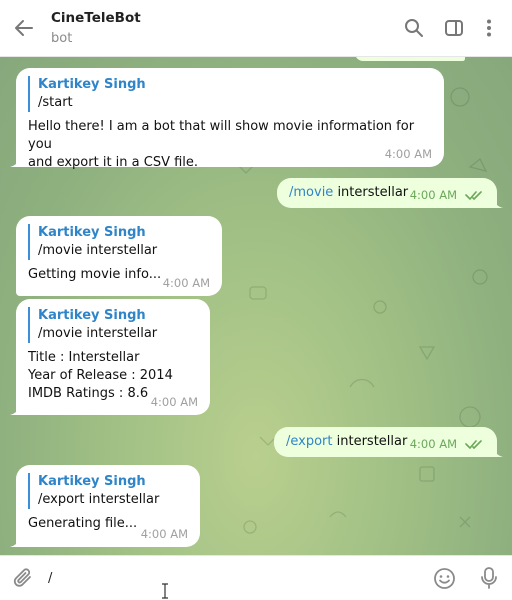  Describe the element at coordinates (410, 59) in the screenshot. I see `message-bubble-partial` at that location.